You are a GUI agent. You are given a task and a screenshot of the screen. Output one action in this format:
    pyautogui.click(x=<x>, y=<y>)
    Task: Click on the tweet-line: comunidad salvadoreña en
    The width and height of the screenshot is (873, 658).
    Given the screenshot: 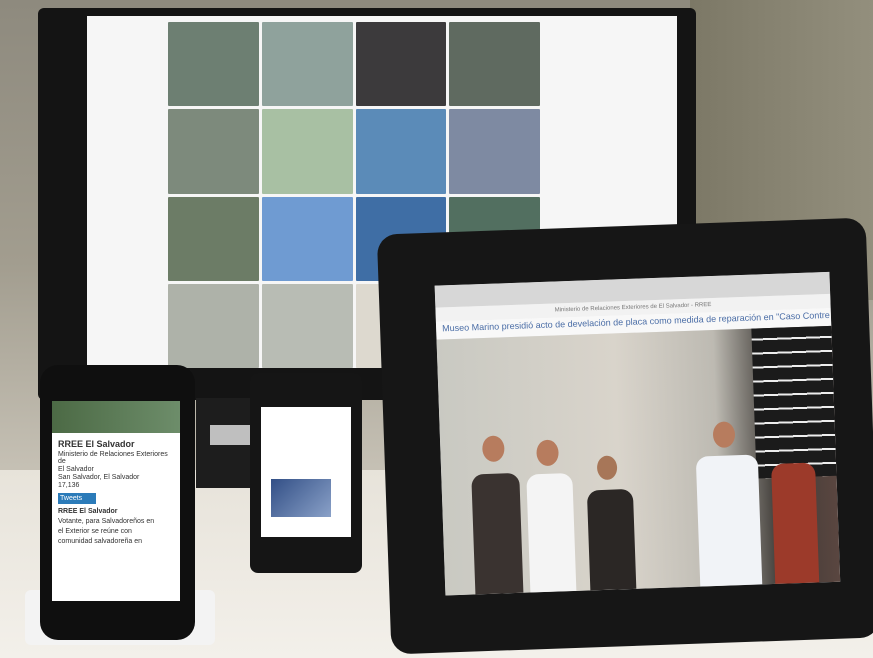 What is the action you would take?
    pyautogui.click(x=100, y=541)
    